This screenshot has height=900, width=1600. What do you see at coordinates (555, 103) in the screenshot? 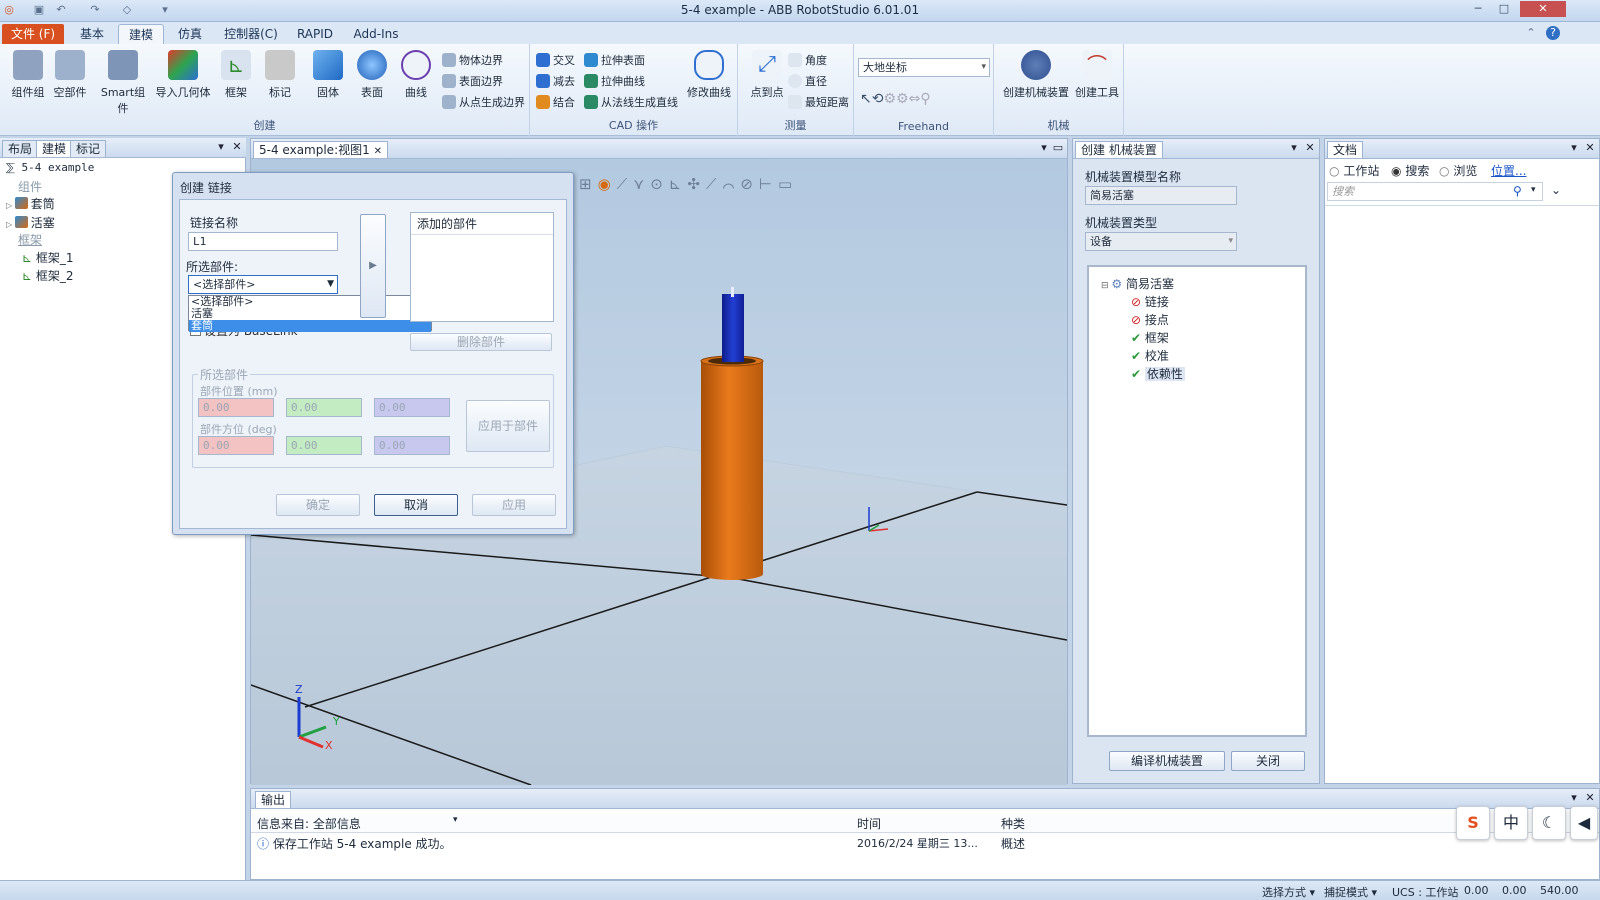
I see `union-button: 结合` at bounding box center [555, 103].